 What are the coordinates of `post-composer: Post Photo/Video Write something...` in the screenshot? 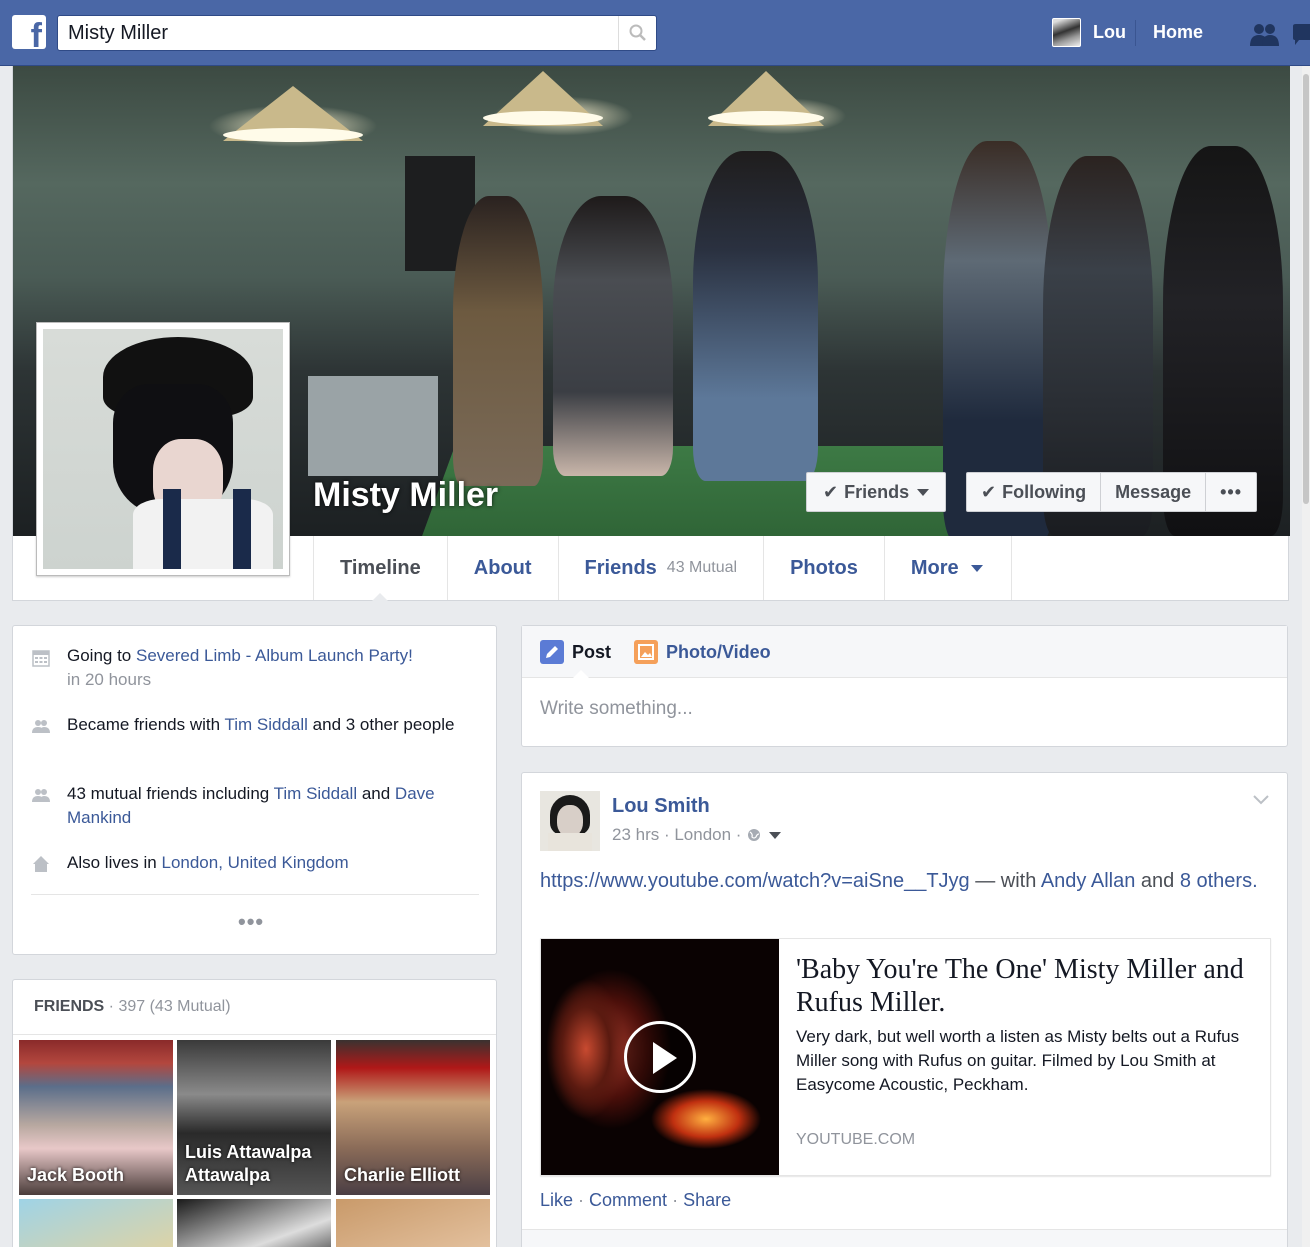 It's located at (904, 686).